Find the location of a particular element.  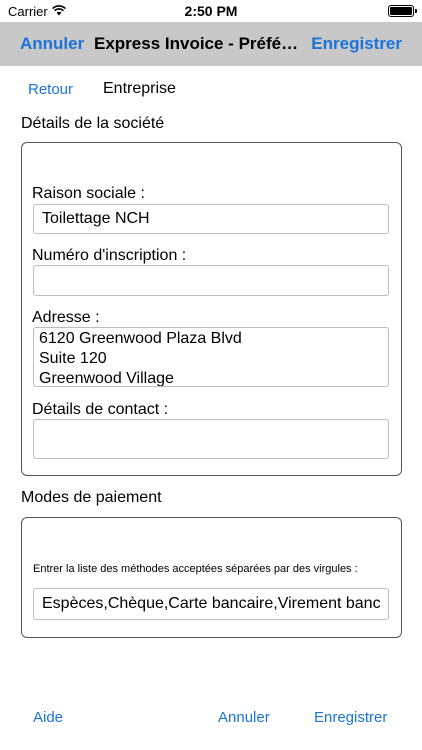

nav-cancel-button: Annuler is located at coordinates (52, 44).